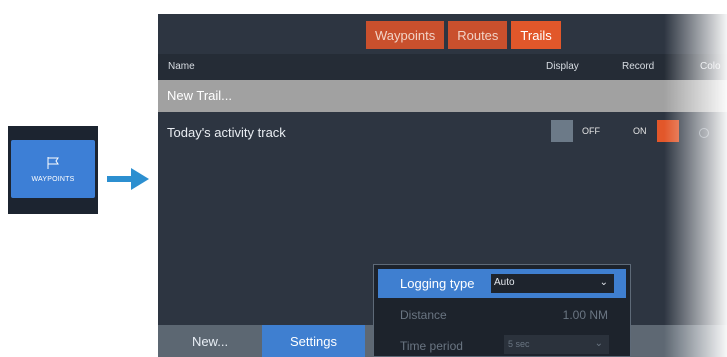 The image size is (727, 357). What do you see at coordinates (519, 344) in the screenshot?
I see `time-period-value: 5 sec` at bounding box center [519, 344].